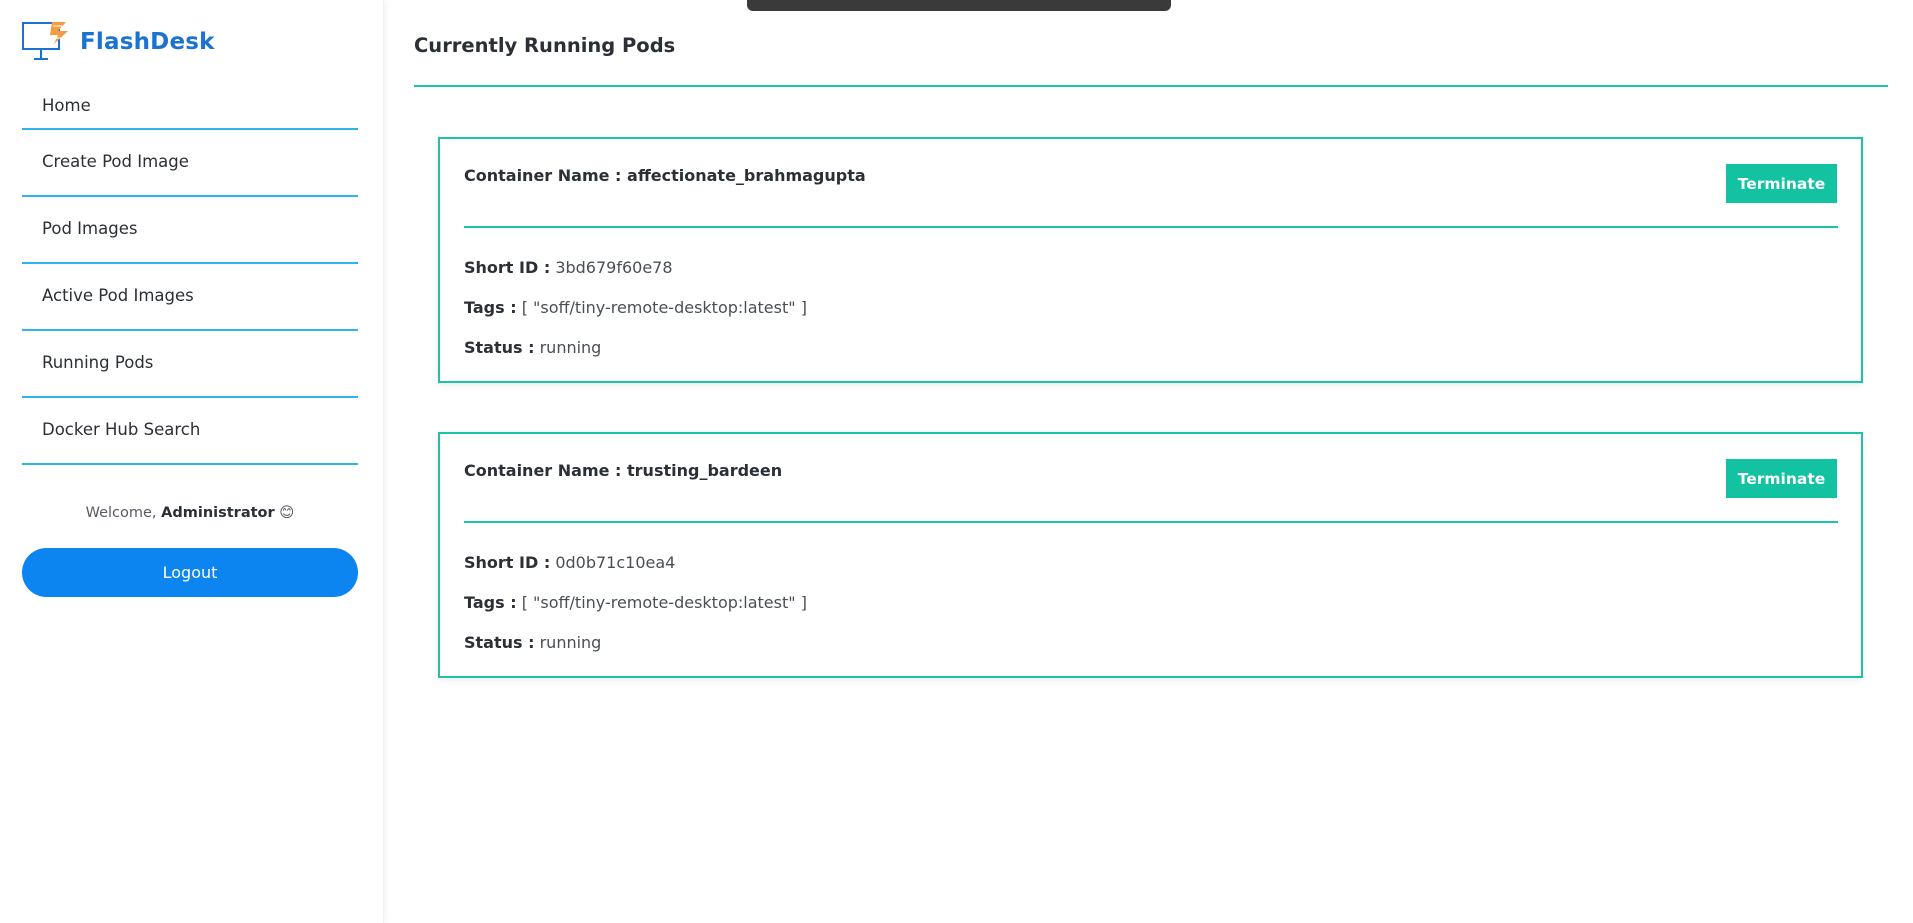  I want to click on welcome-prefix: Welcome,, so click(121, 513).